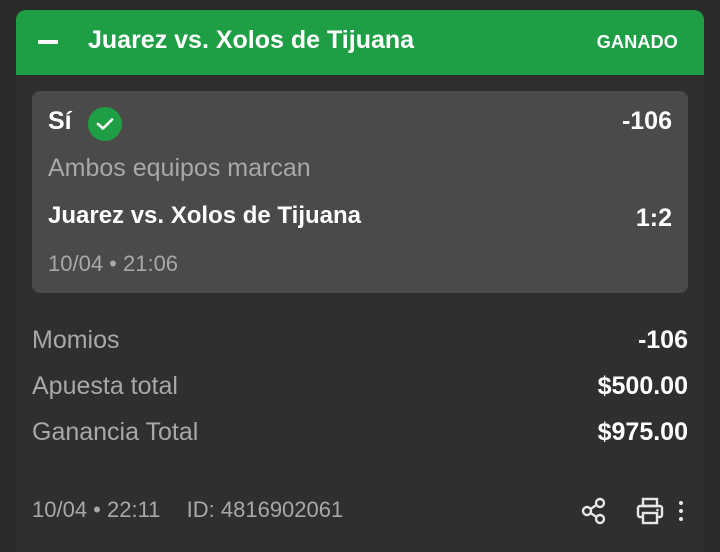 Image resolution: width=720 pixels, height=552 pixels. Describe the element at coordinates (105, 124) in the screenshot. I see `check-circle-icon` at that location.